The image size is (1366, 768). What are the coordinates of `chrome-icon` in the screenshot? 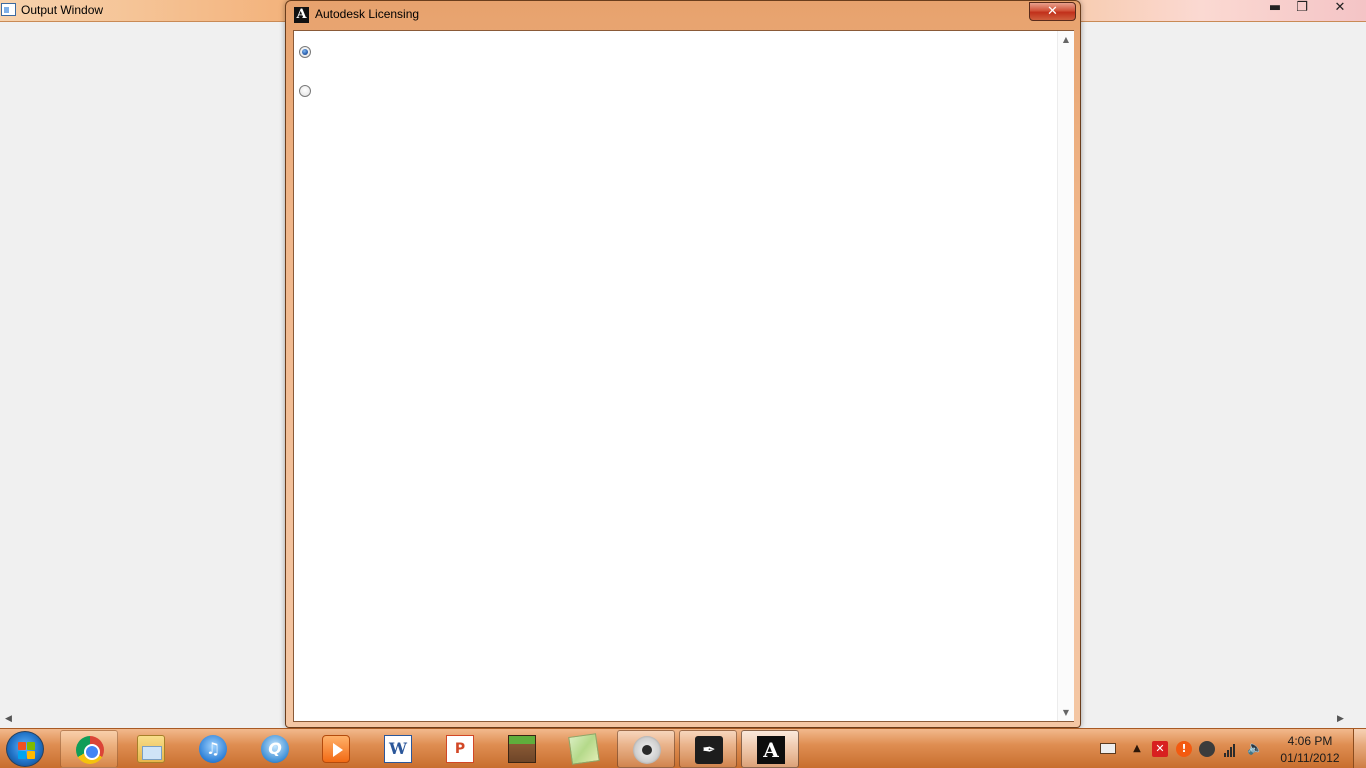 It's located at (90, 750).